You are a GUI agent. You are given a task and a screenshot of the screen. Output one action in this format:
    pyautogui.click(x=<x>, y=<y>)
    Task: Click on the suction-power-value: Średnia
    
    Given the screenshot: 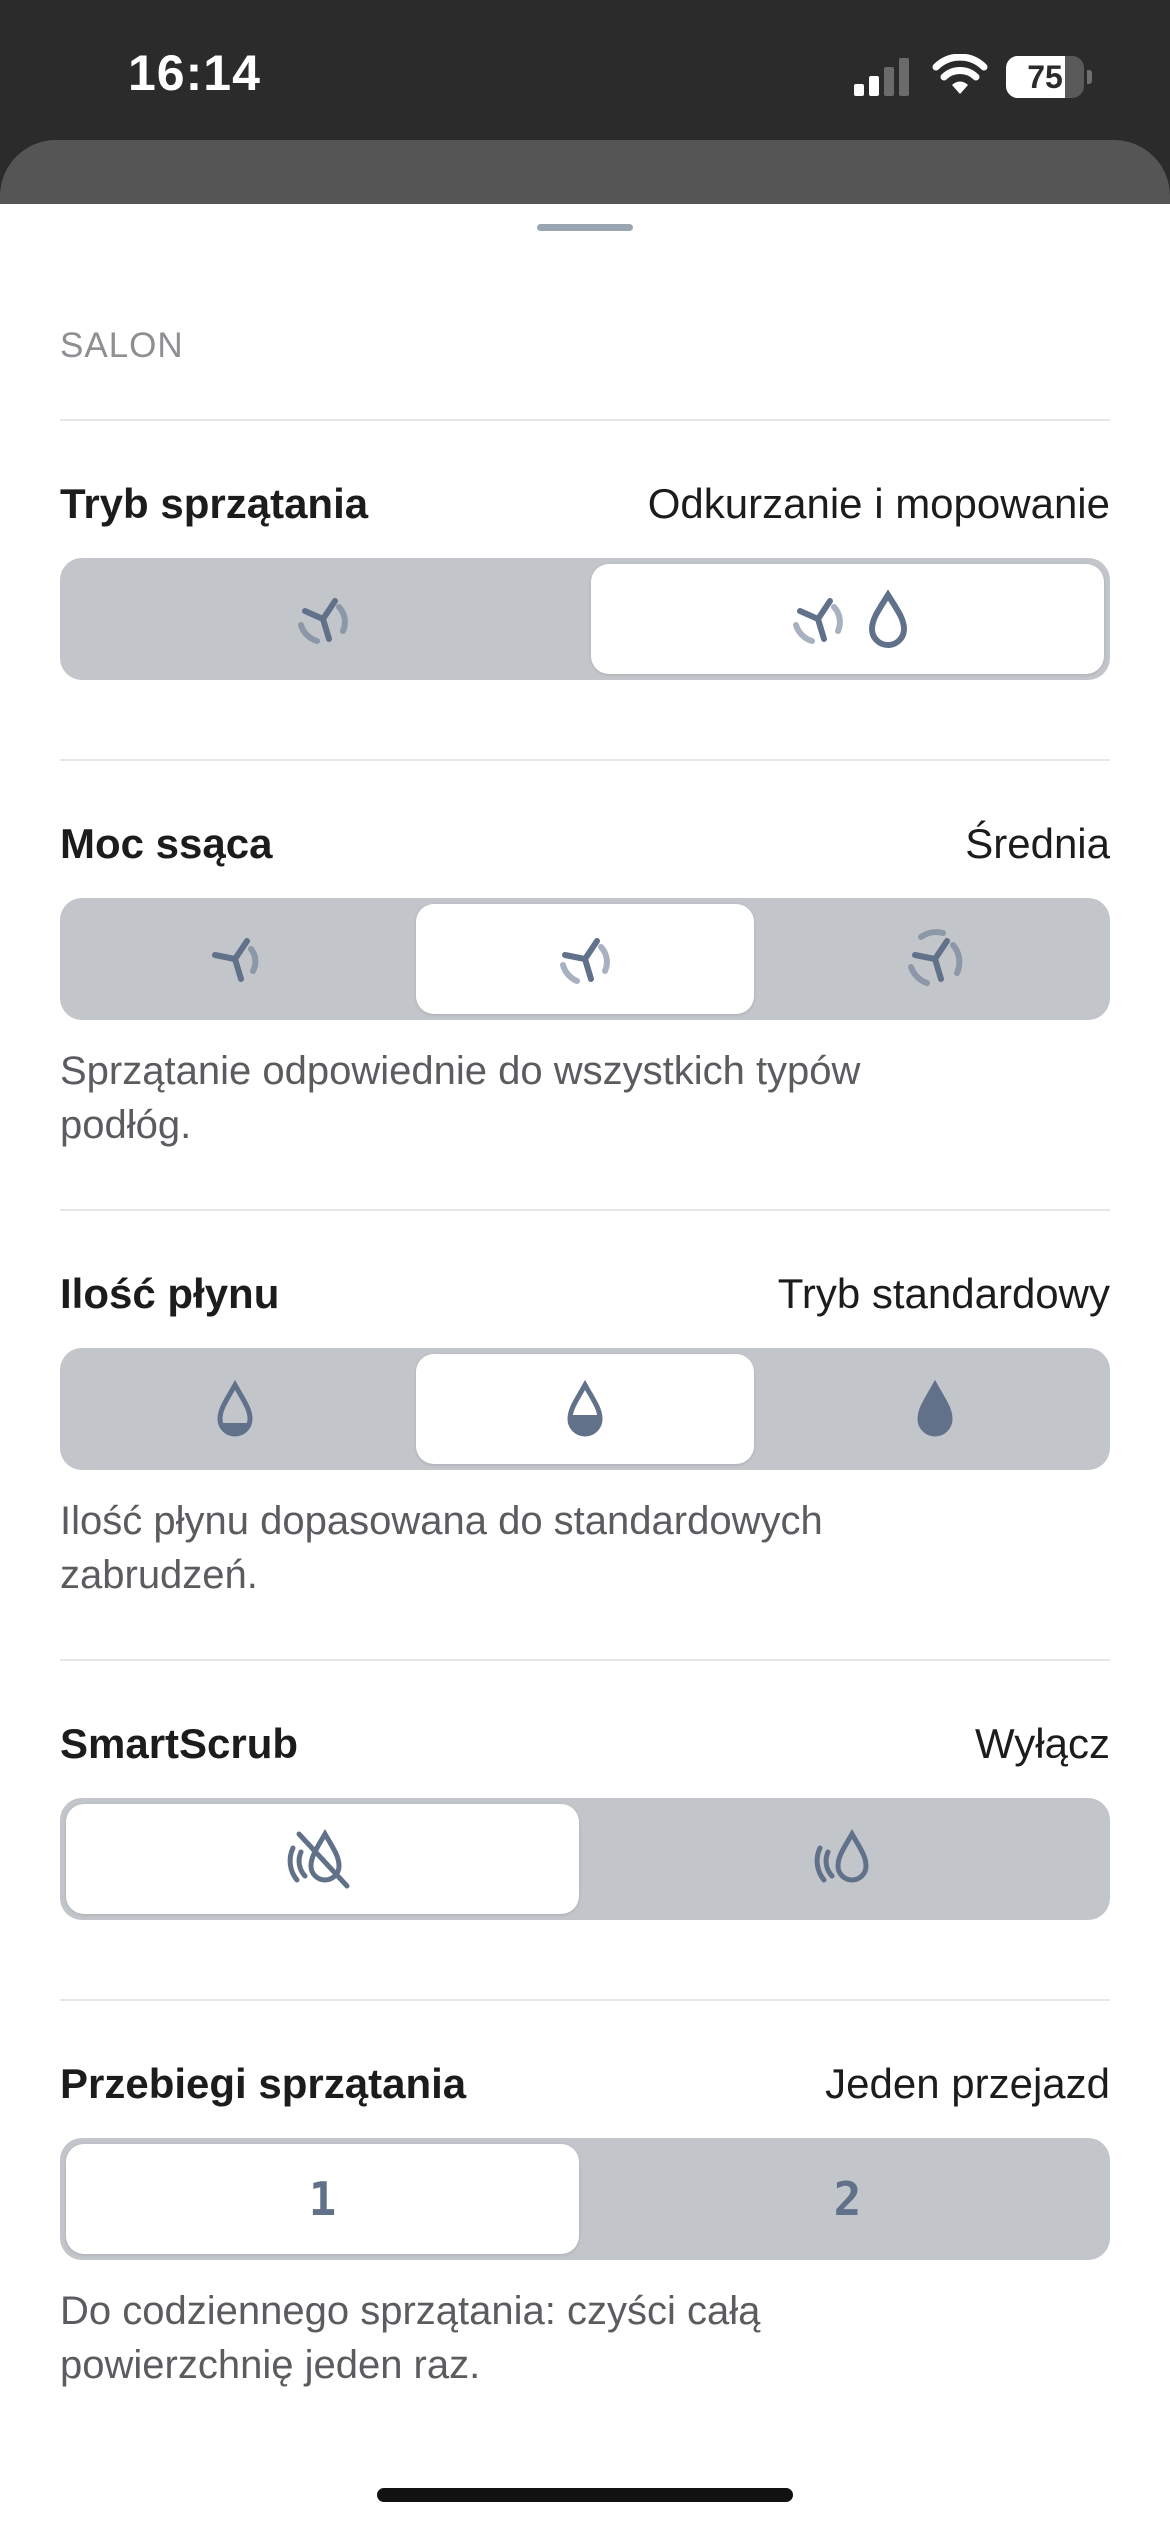 What is the action you would take?
    pyautogui.click(x=1037, y=843)
    